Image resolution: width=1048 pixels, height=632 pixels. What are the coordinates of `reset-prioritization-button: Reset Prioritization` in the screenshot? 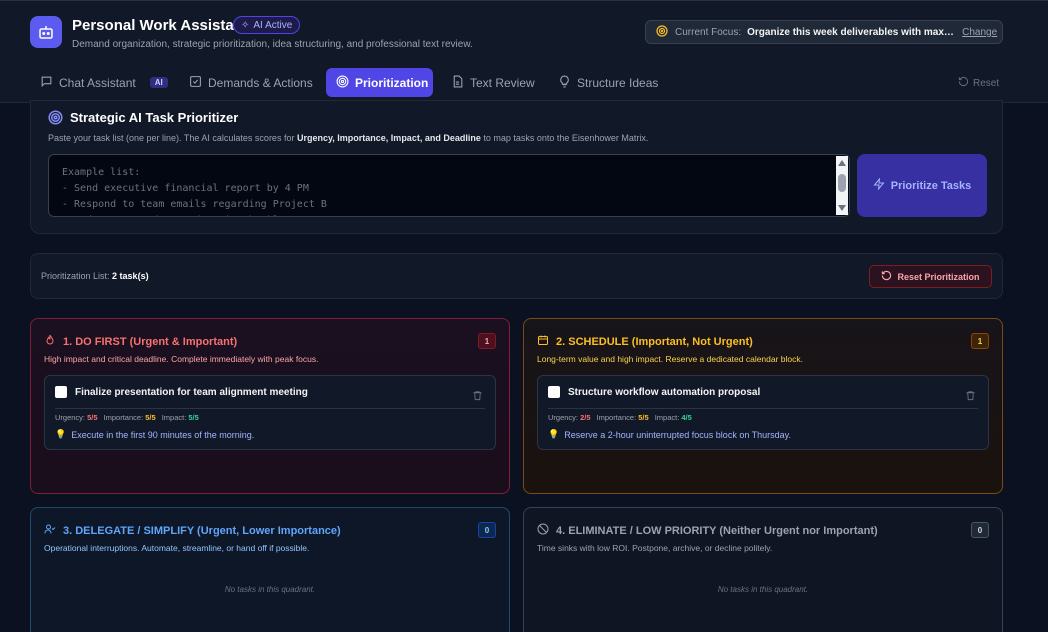 It's located at (930, 276).